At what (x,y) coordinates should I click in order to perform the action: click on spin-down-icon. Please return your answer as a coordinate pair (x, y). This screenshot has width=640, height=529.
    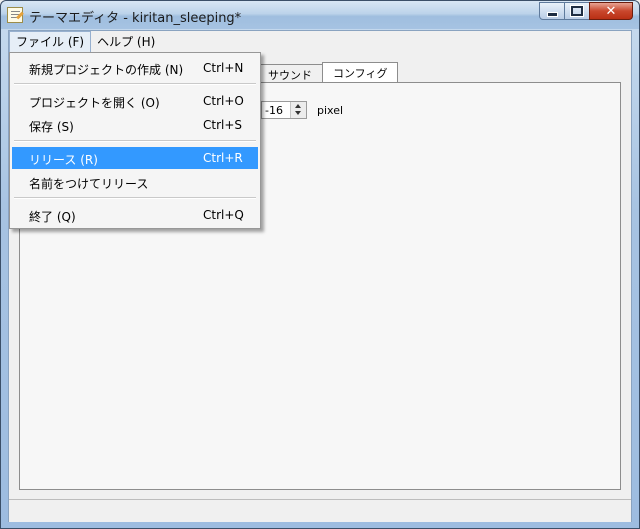
    Looking at the image, I should click on (298, 113).